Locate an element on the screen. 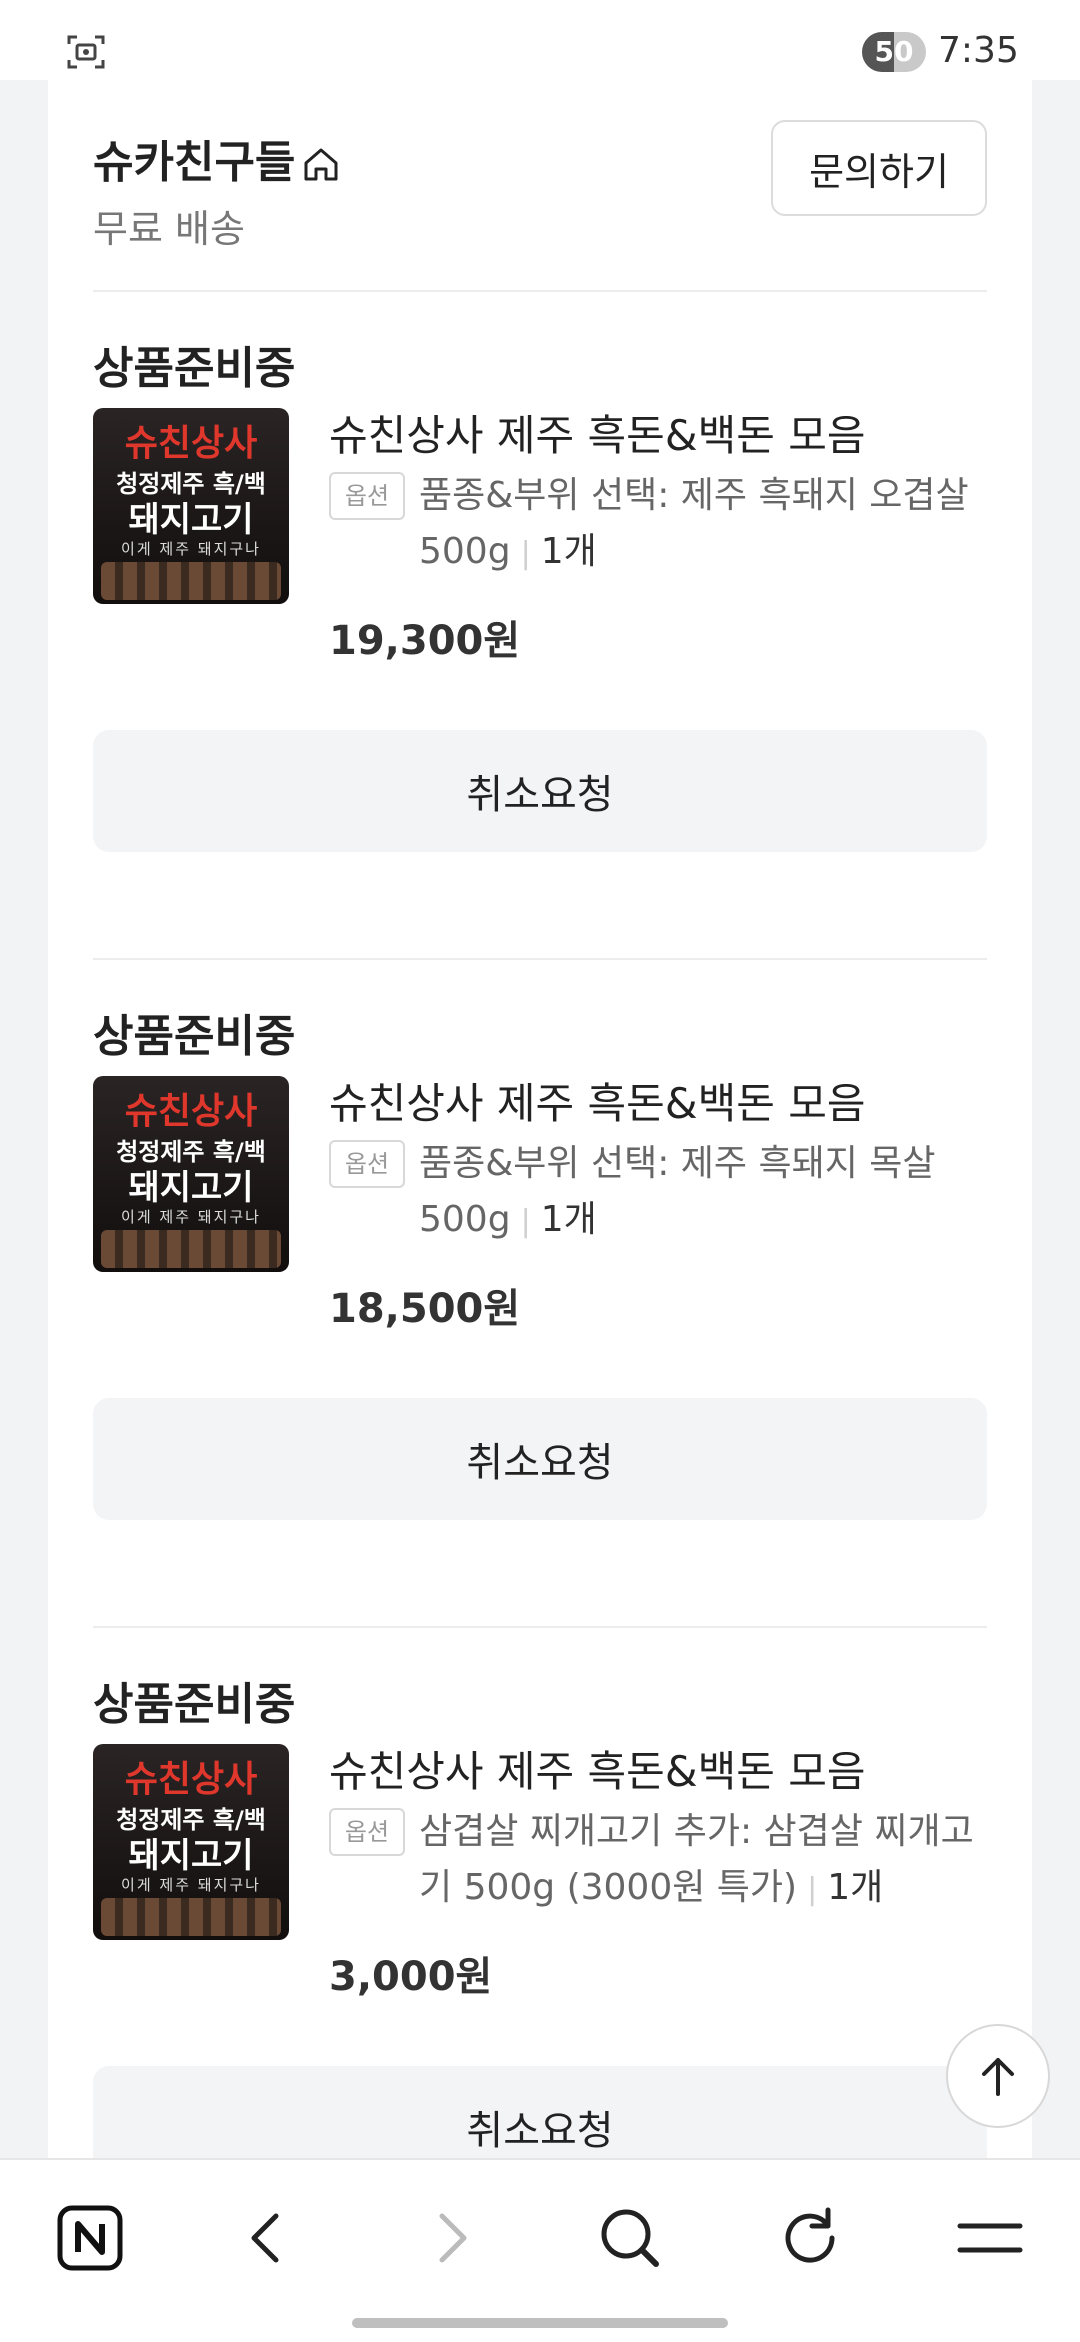  status-bar: 50 7:35 is located at coordinates (540, 40).